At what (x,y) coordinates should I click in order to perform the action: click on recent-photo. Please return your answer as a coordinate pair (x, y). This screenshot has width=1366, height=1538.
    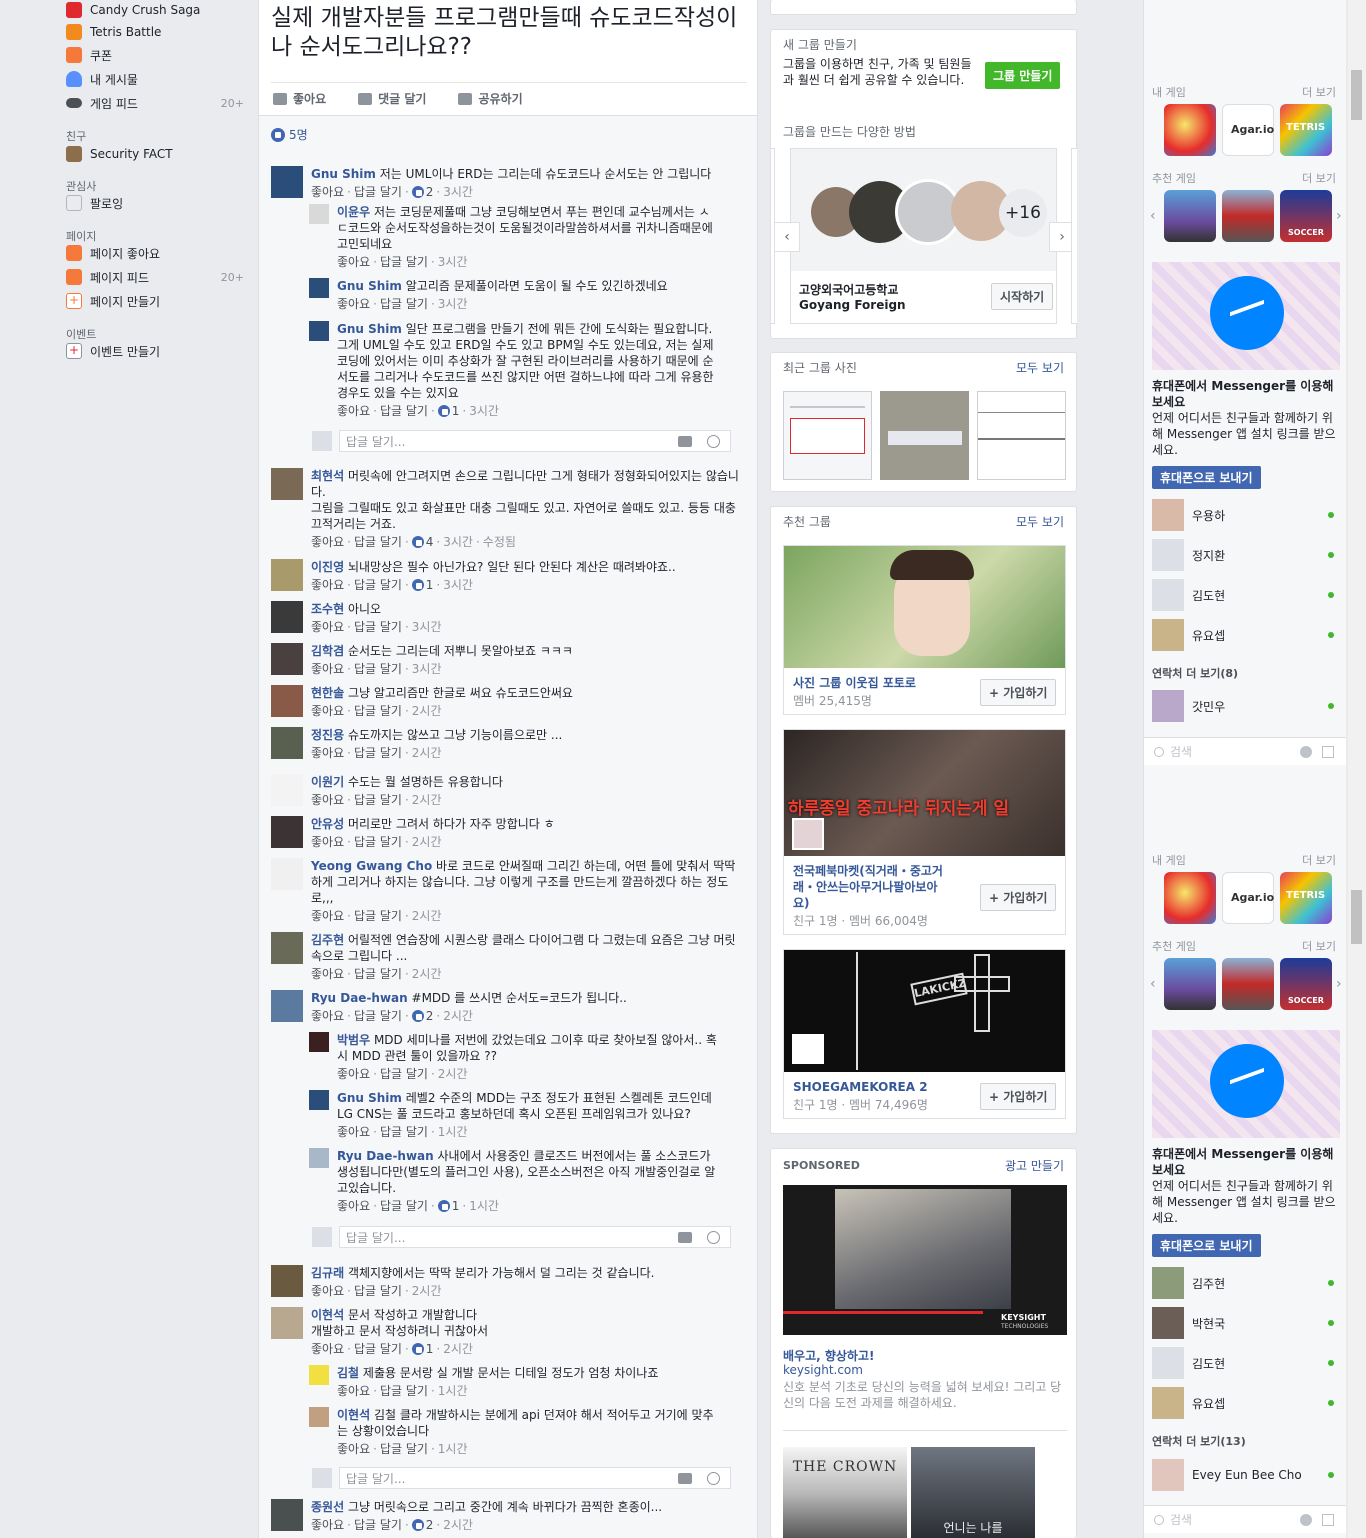
    Looking at the image, I should click on (1021, 435).